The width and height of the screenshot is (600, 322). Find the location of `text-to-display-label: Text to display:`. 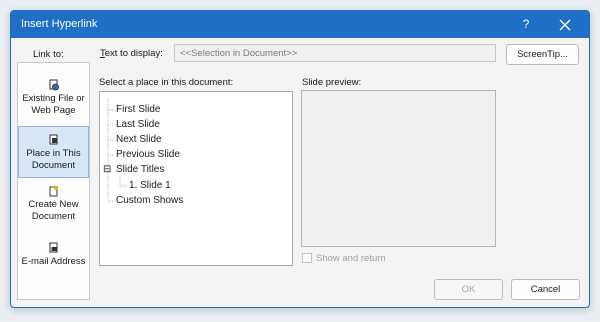

text-to-display-label: Text to display: is located at coordinates (131, 53).